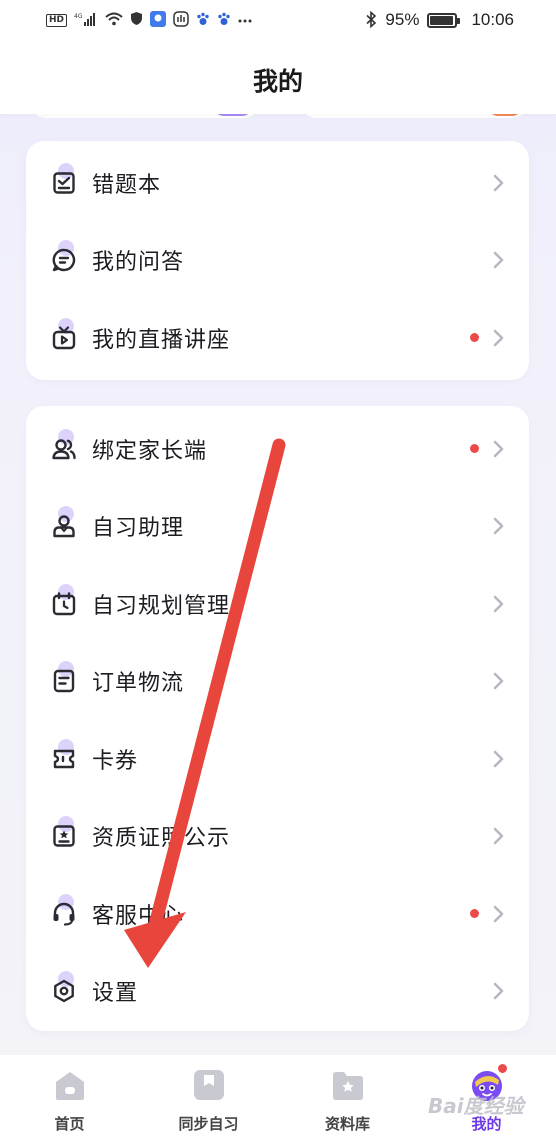 The image size is (556, 1142). I want to click on status-left-icons: HD 4G, so click(149, 20).